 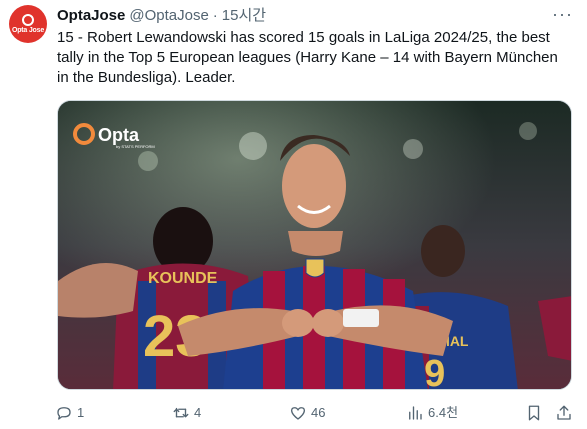 What do you see at coordinates (415, 413) in the screenshot?
I see `views-icon` at bounding box center [415, 413].